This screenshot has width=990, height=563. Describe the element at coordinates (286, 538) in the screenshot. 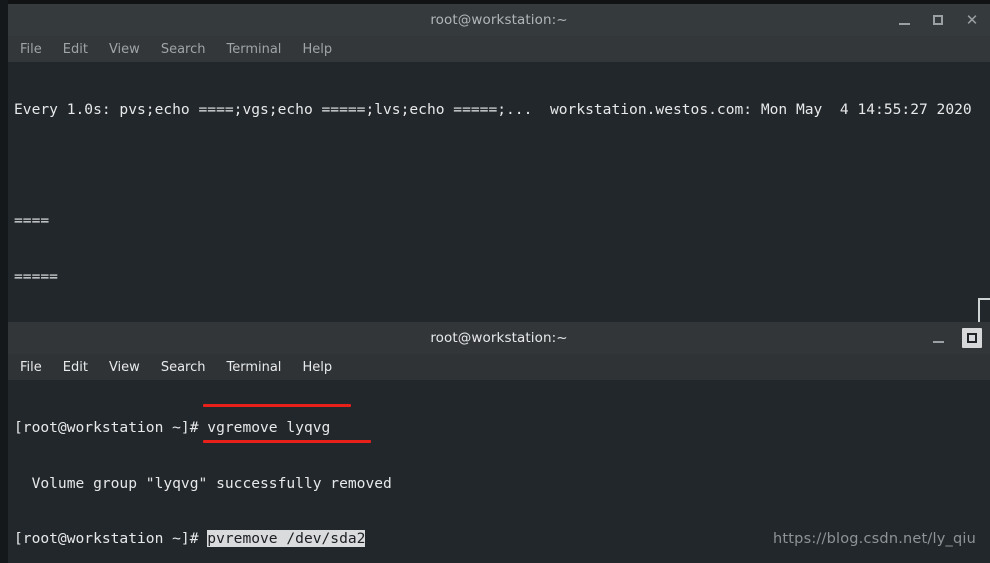

I see `command-pvremove: pvremove /dev/sda2` at that location.